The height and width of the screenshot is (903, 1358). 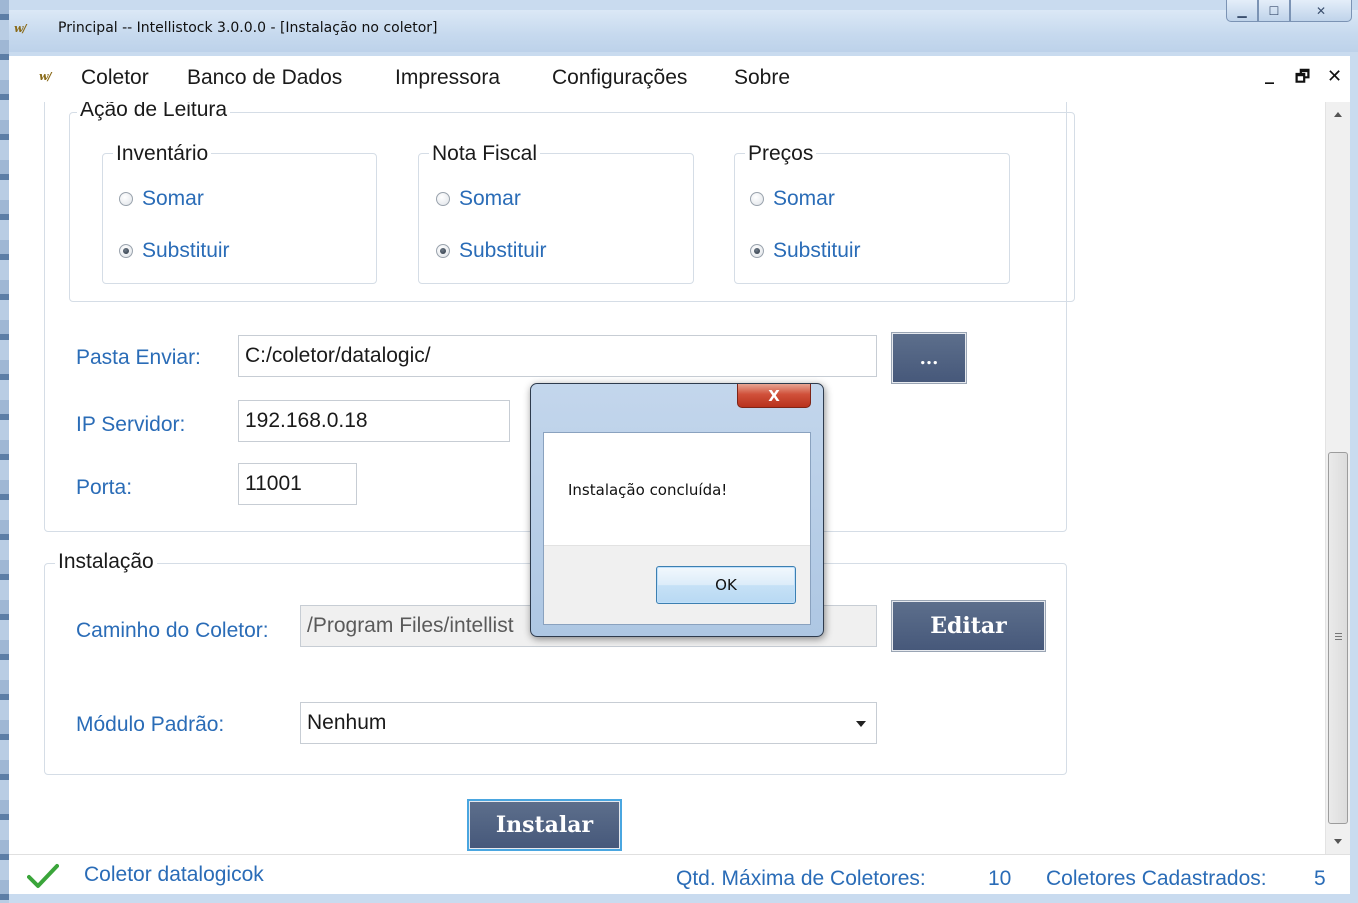 What do you see at coordinates (374, 421) in the screenshot?
I see `ip-servidor-input: 192.168.0.18` at bounding box center [374, 421].